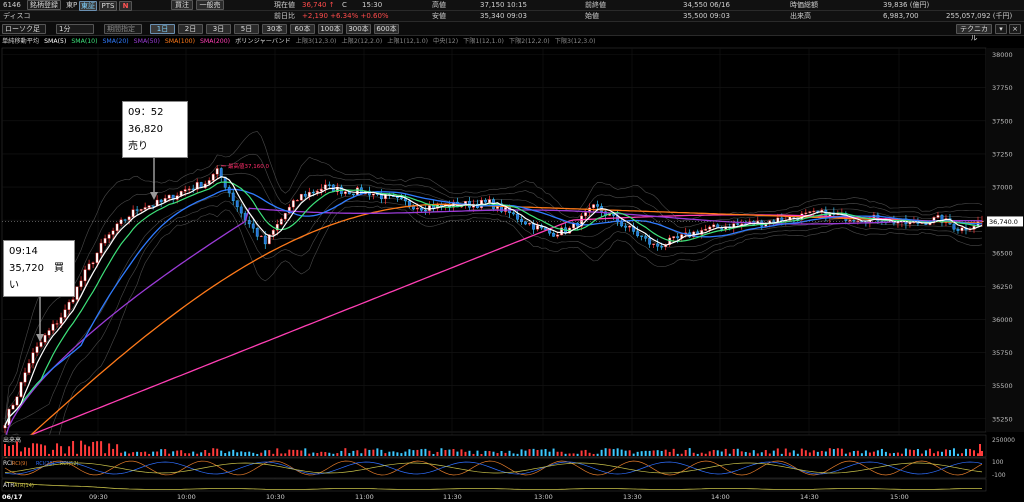 The height and width of the screenshot is (502, 1024). I want to click on x-tick-label: 11:00, so click(364, 497).